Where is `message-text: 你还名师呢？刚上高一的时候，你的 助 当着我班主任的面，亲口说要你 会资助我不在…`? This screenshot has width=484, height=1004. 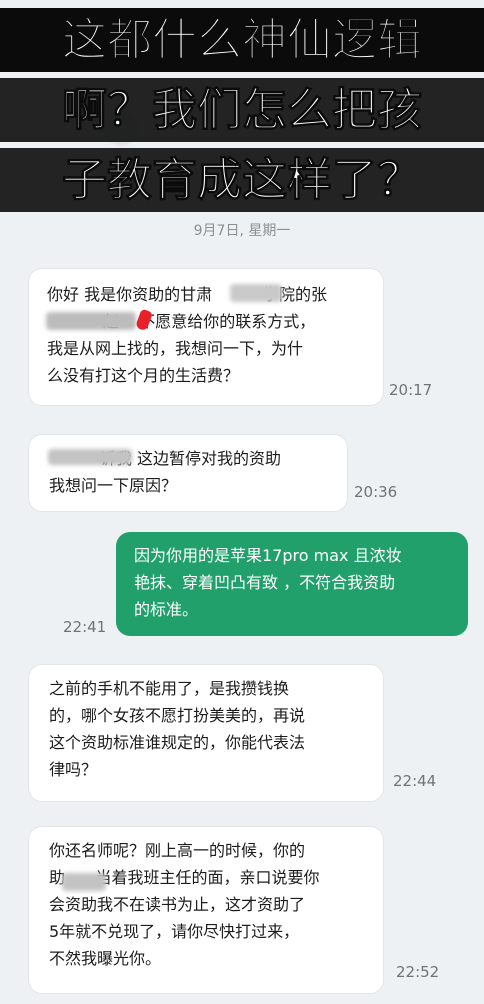
message-text: 你还名师呢？刚上高一的时候，你的 助 当着我班主任的面，亲口说要你 会资助我不在… is located at coordinates (184, 904).